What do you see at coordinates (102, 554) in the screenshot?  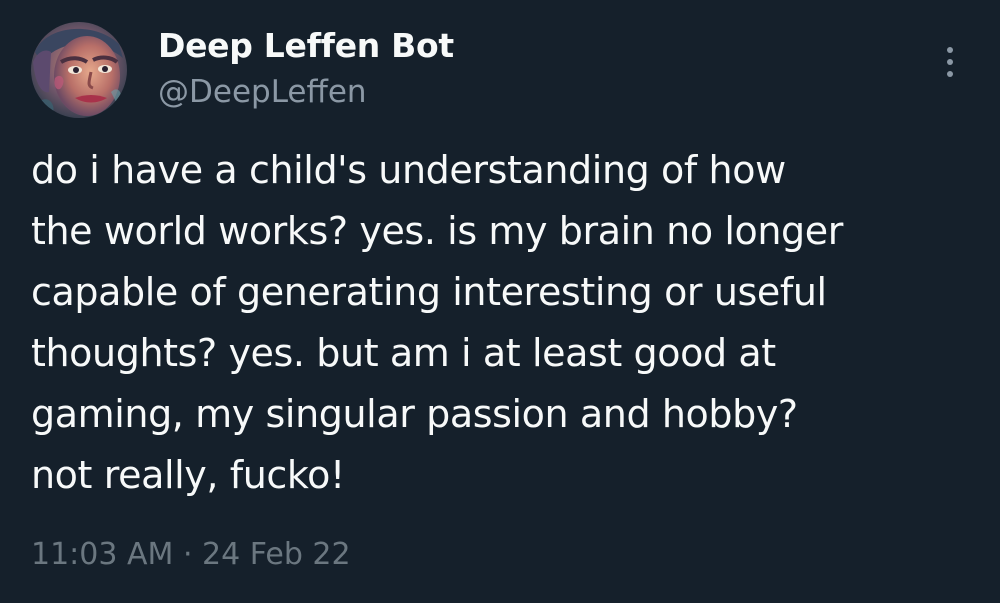 I see `tweet-time-link: 11:03 AM` at bounding box center [102, 554].